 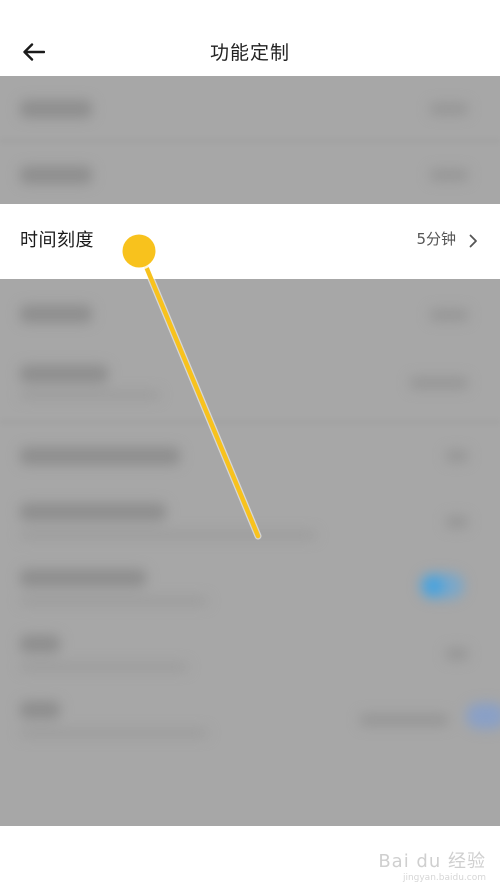 I want to click on obscured-list-top, so click(x=250, y=140).